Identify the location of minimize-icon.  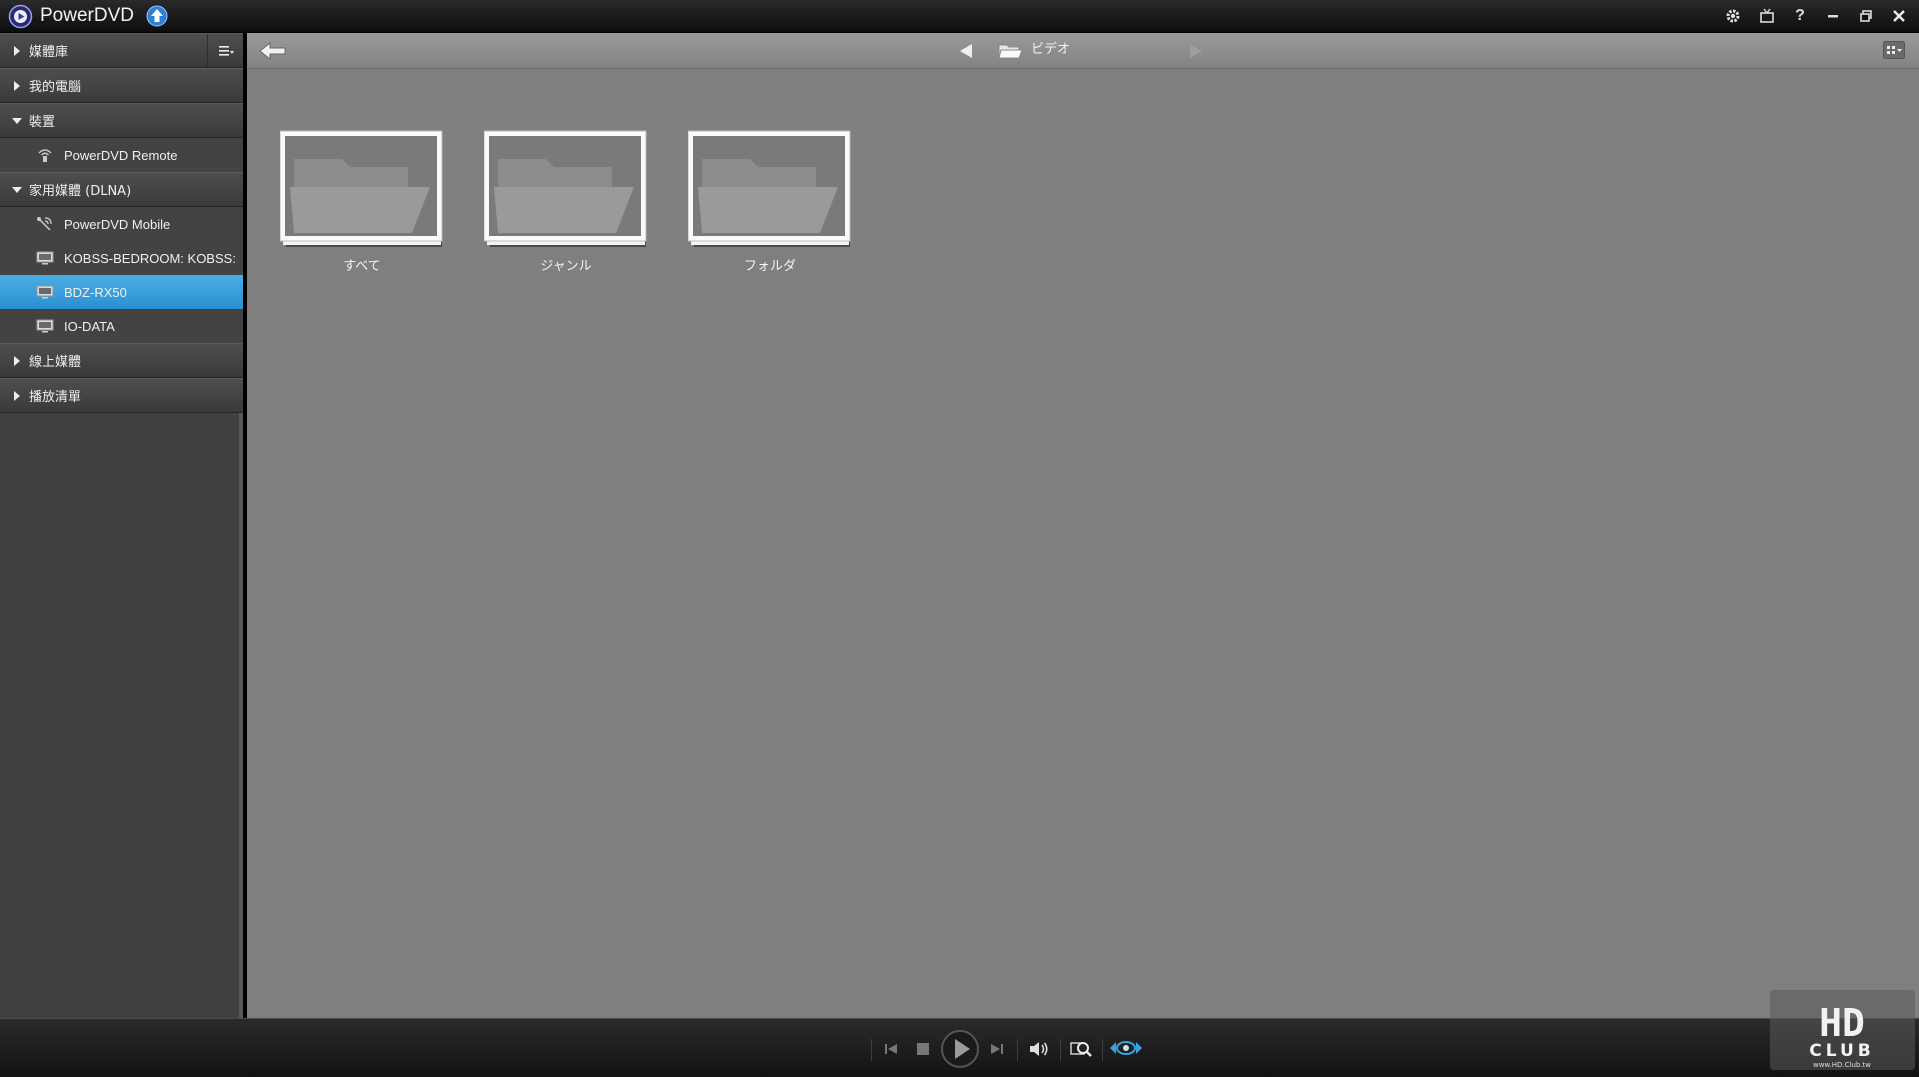
(1833, 16).